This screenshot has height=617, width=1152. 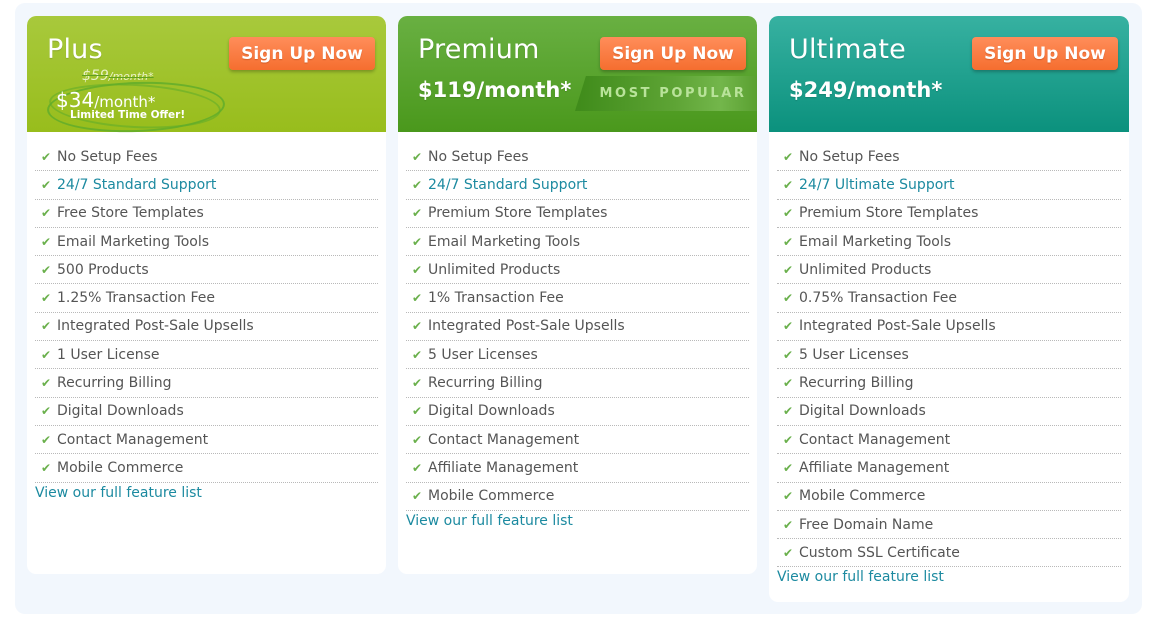 What do you see at coordinates (878, 298) in the screenshot?
I see `feature-label: 0.75% Transaction Fee` at bounding box center [878, 298].